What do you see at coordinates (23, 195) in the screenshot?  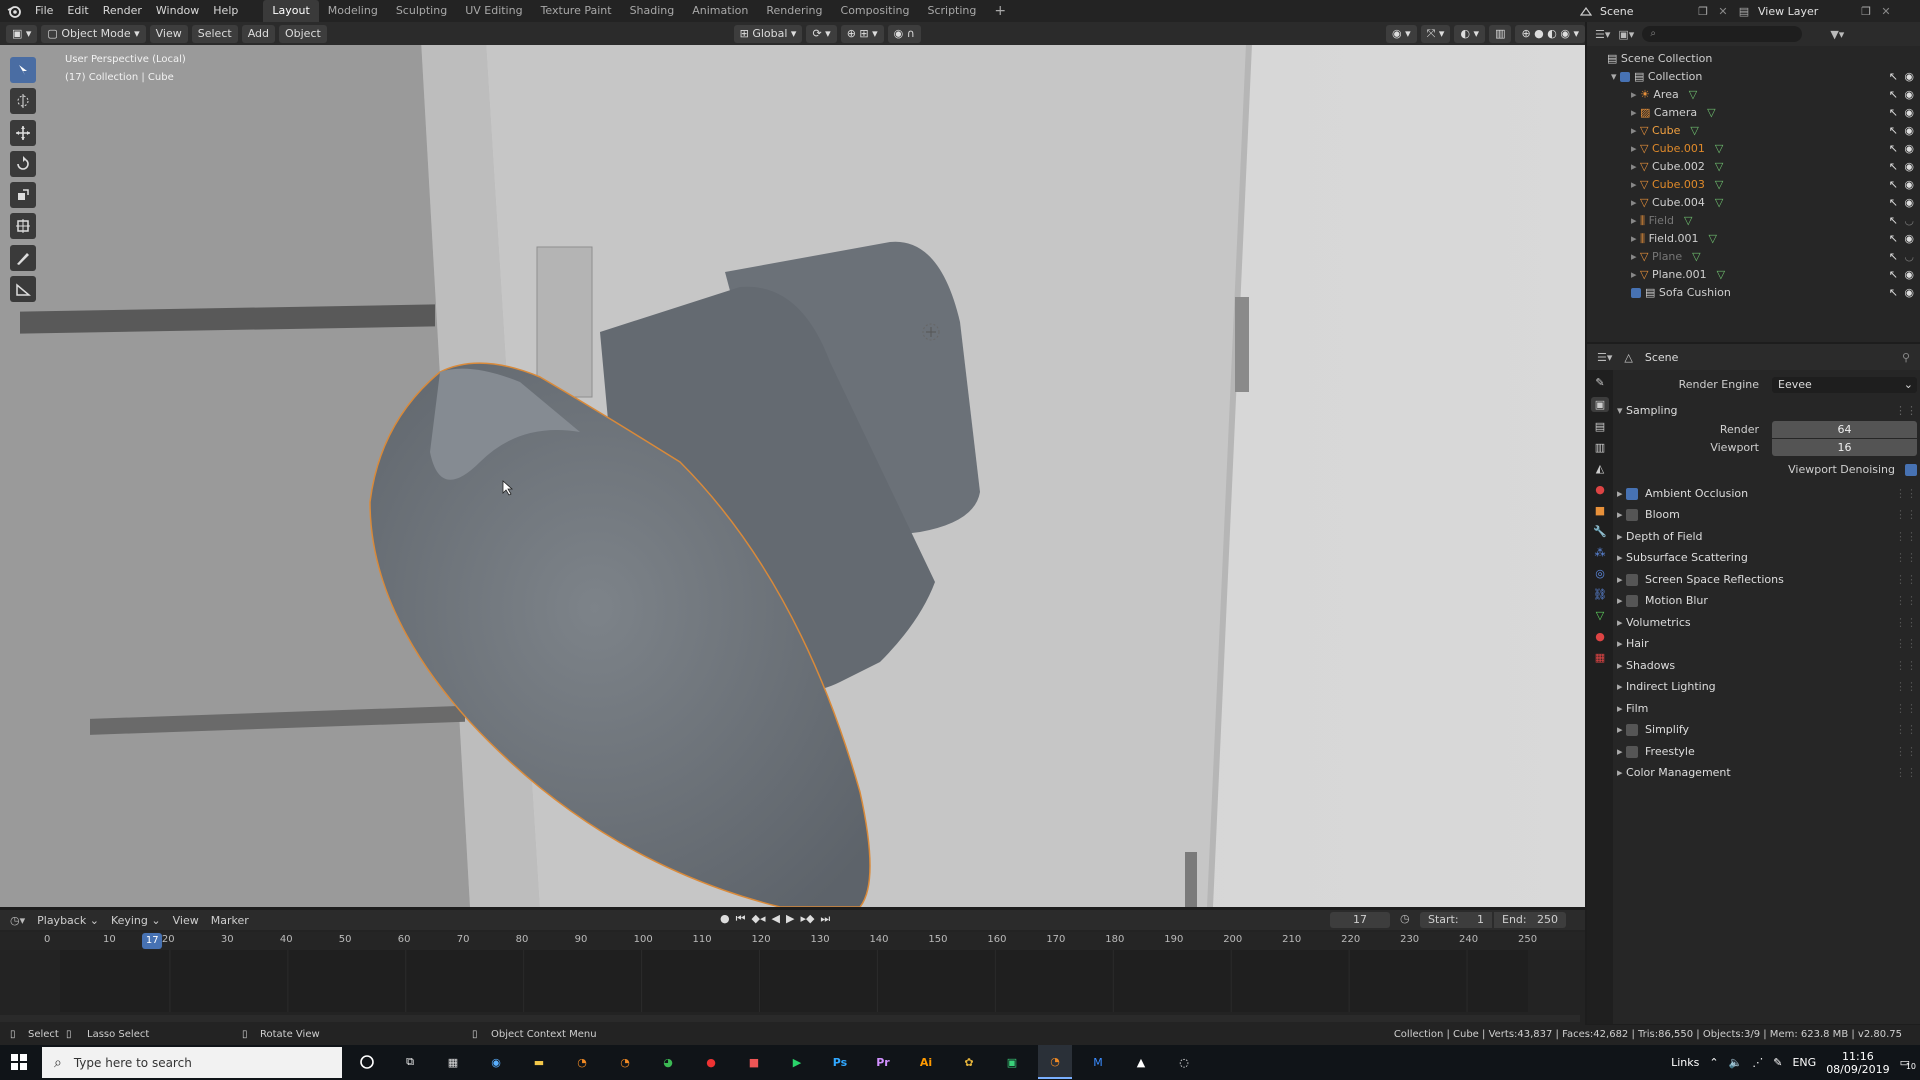 I see `scale-tool` at bounding box center [23, 195].